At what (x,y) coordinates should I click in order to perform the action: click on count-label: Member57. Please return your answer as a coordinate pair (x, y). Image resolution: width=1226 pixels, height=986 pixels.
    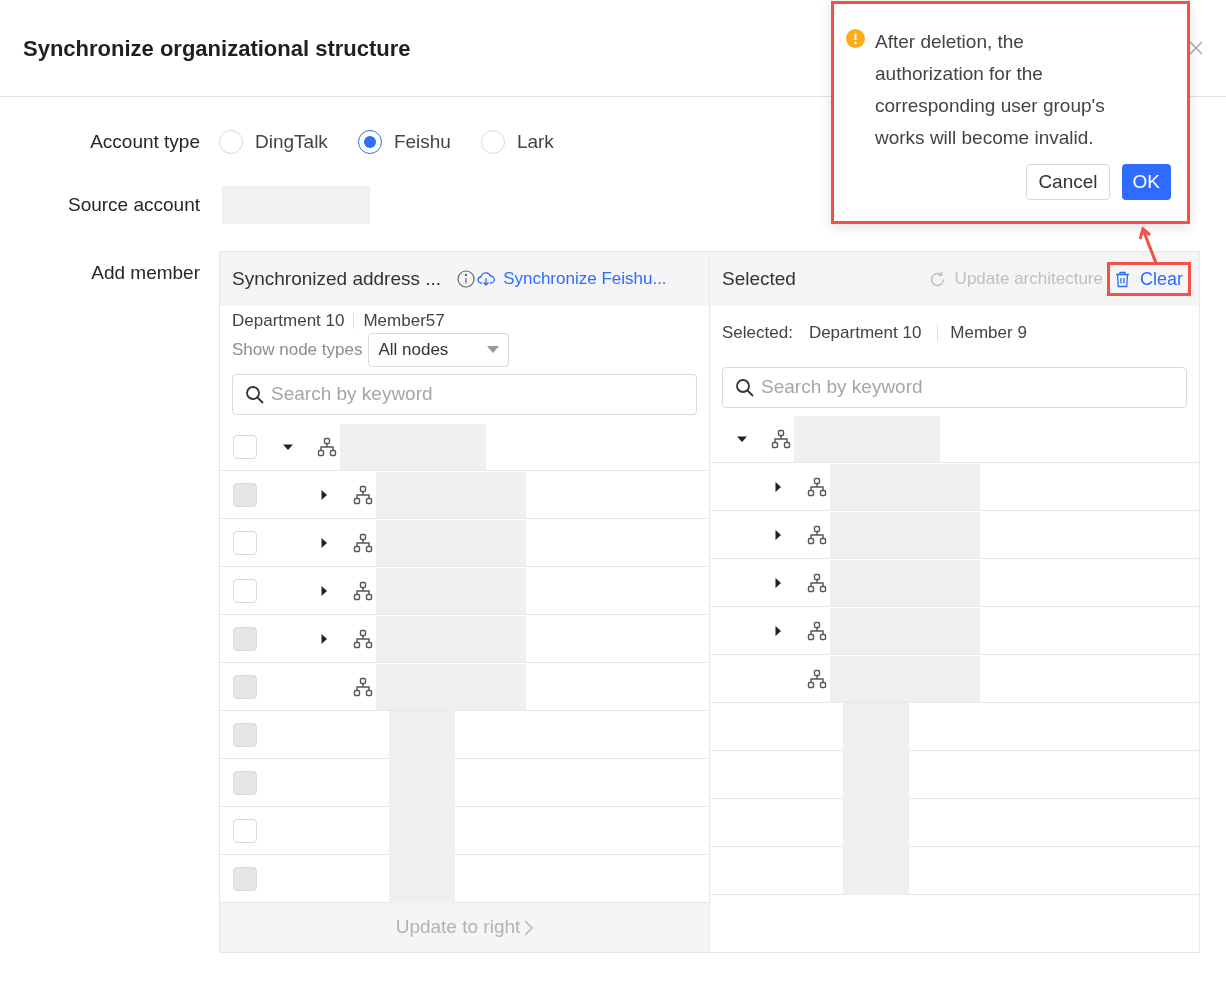
    Looking at the image, I should click on (399, 320).